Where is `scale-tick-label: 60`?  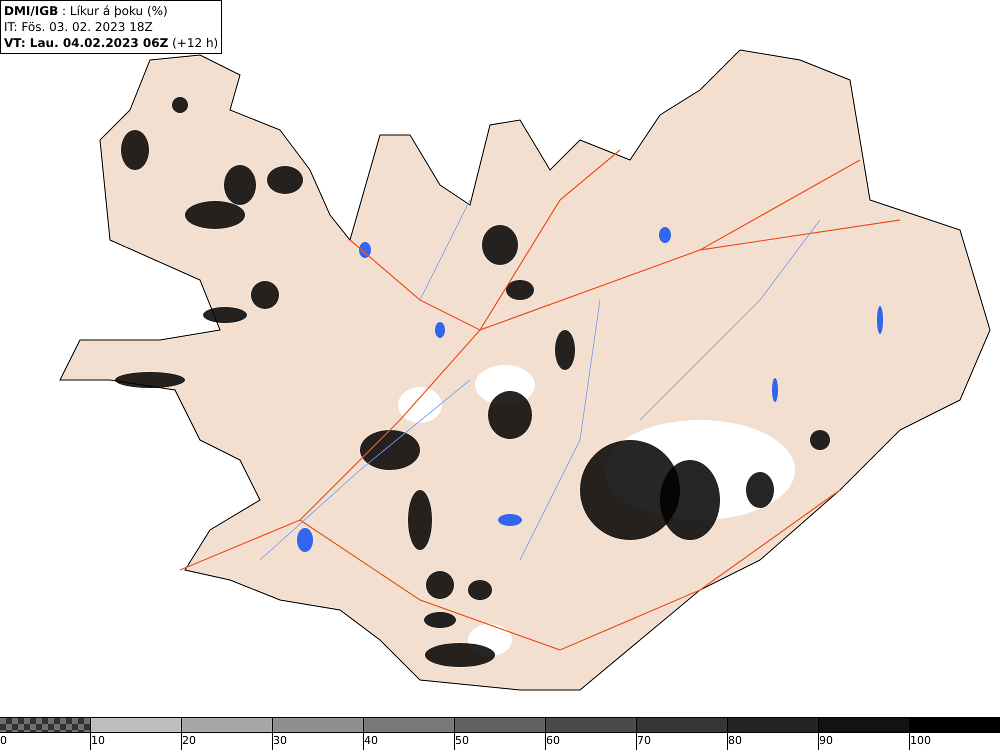
scale-tick-label: 60 is located at coordinates (553, 740).